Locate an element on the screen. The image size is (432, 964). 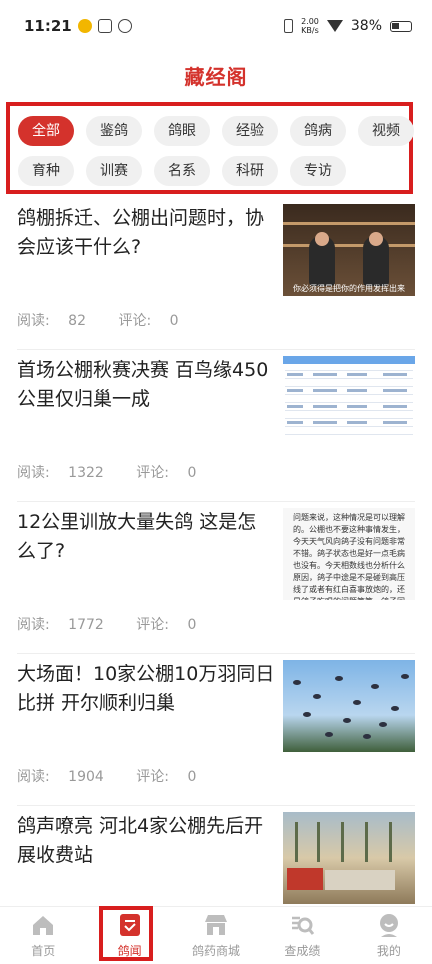
list-item: 鸽声嘹亮 河北4家公棚先后开展收费站 is located at coordinates (216, 856).